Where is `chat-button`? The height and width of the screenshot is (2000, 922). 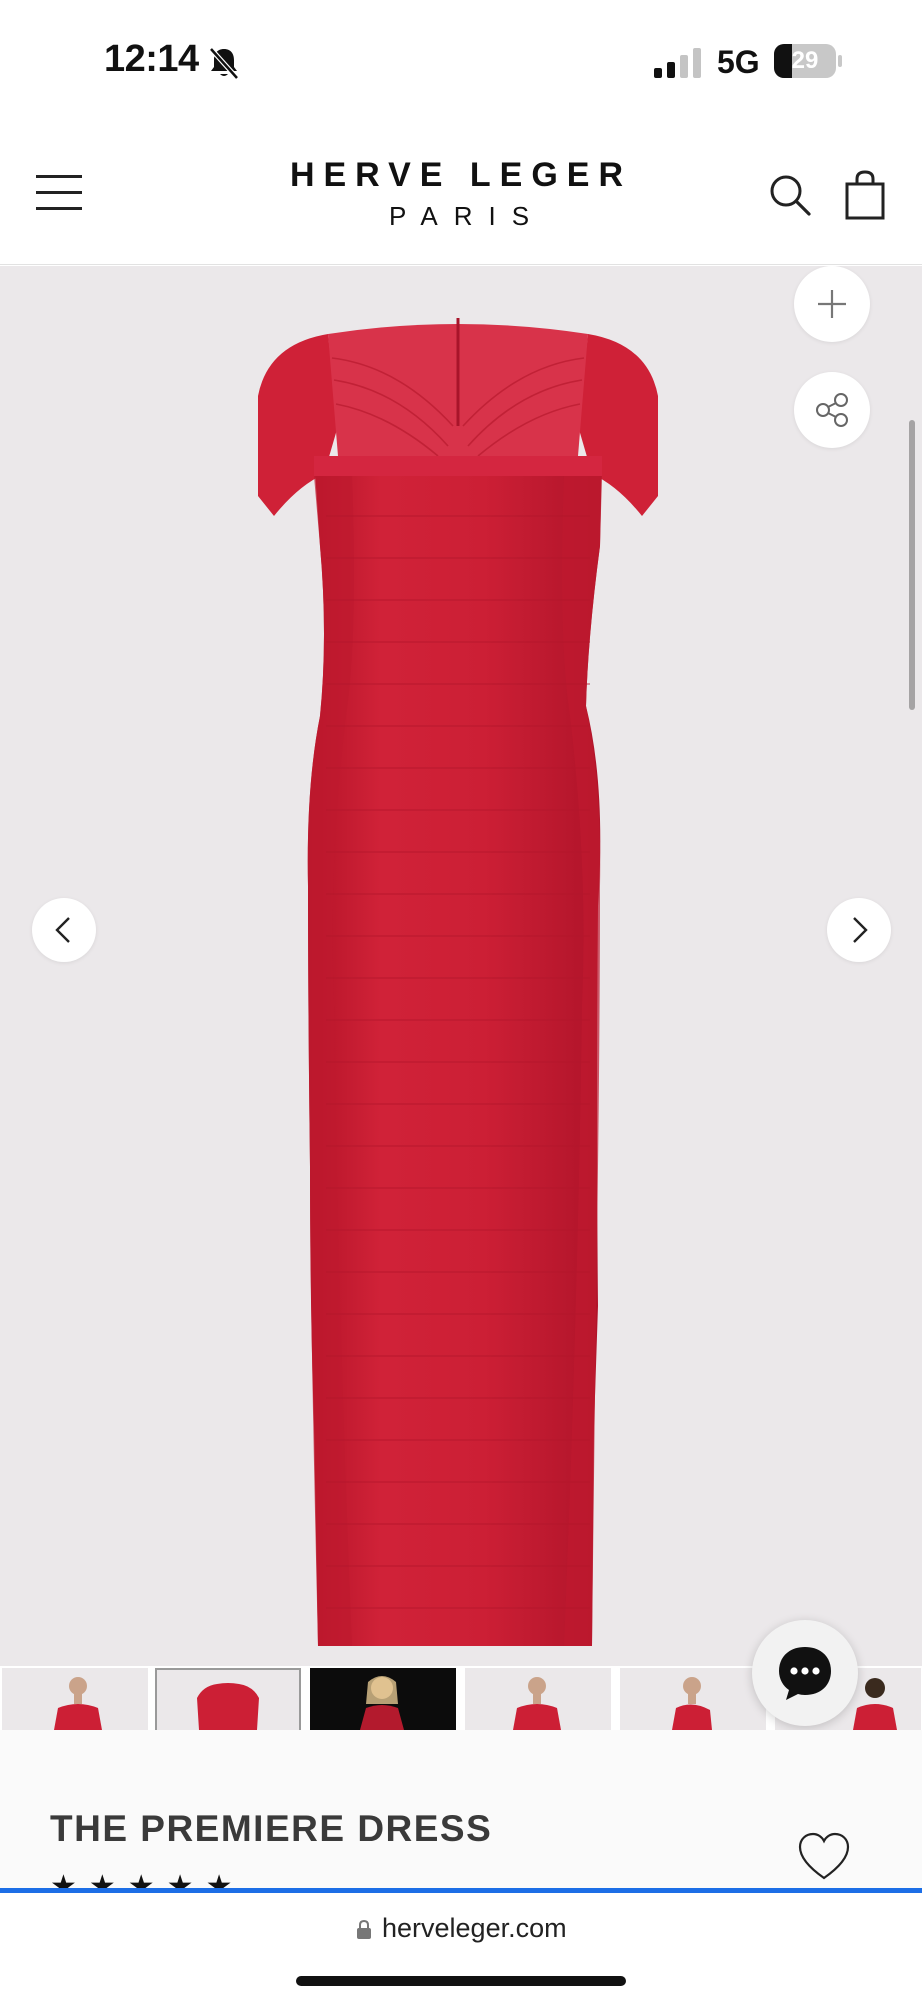
chat-button is located at coordinates (805, 1673).